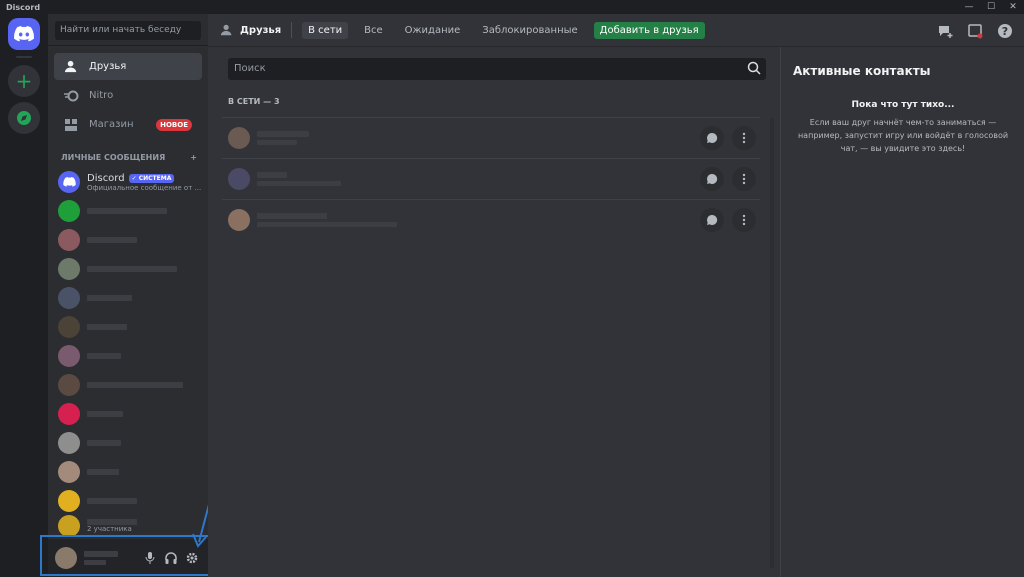 The width and height of the screenshot is (1024, 577). I want to click on create-dm-button: +, so click(193, 157).